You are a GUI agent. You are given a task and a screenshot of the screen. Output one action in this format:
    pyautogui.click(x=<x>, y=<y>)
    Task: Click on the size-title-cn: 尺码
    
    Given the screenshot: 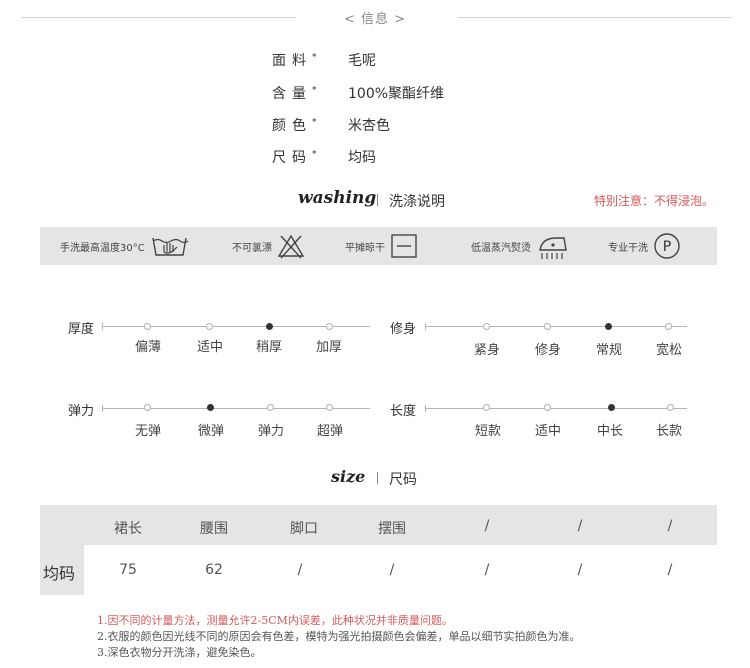 What is the action you would take?
    pyautogui.click(x=403, y=480)
    